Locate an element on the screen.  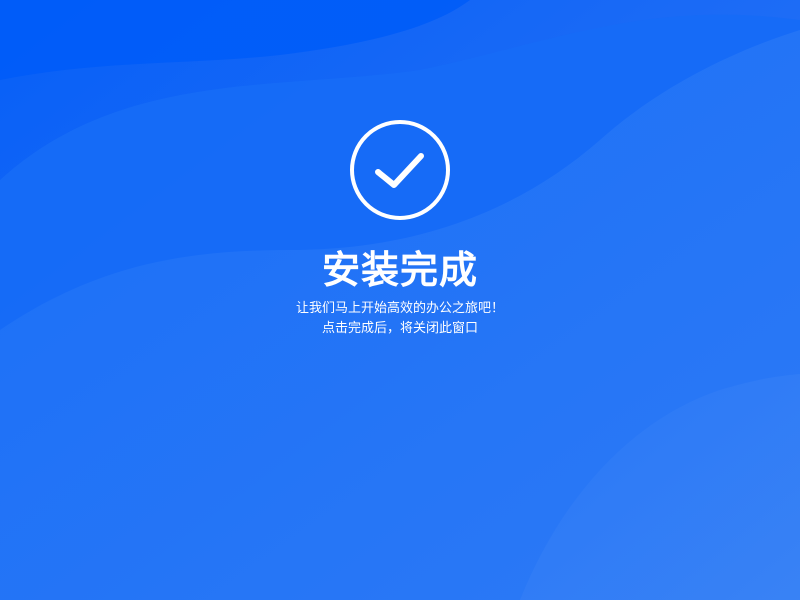
check-circle-icon is located at coordinates (400, 170).